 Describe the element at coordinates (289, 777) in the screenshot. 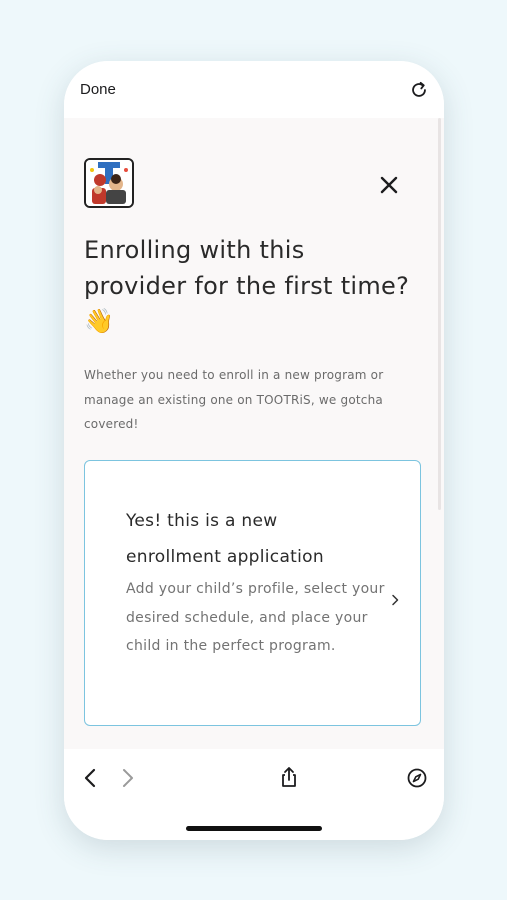

I see `share-icon` at that location.